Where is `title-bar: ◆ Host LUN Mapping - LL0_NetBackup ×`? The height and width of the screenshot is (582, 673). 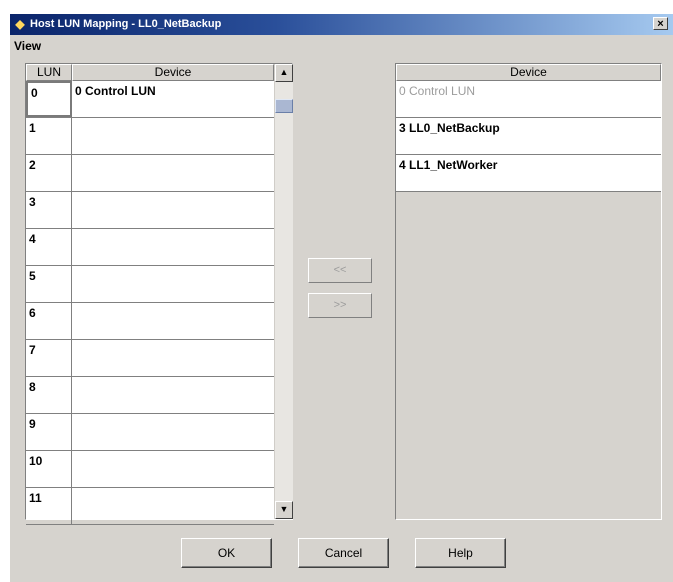
title-bar: ◆ Host LUN Mapping - LL0_NetBackup × is located at coordinates (341, 24).